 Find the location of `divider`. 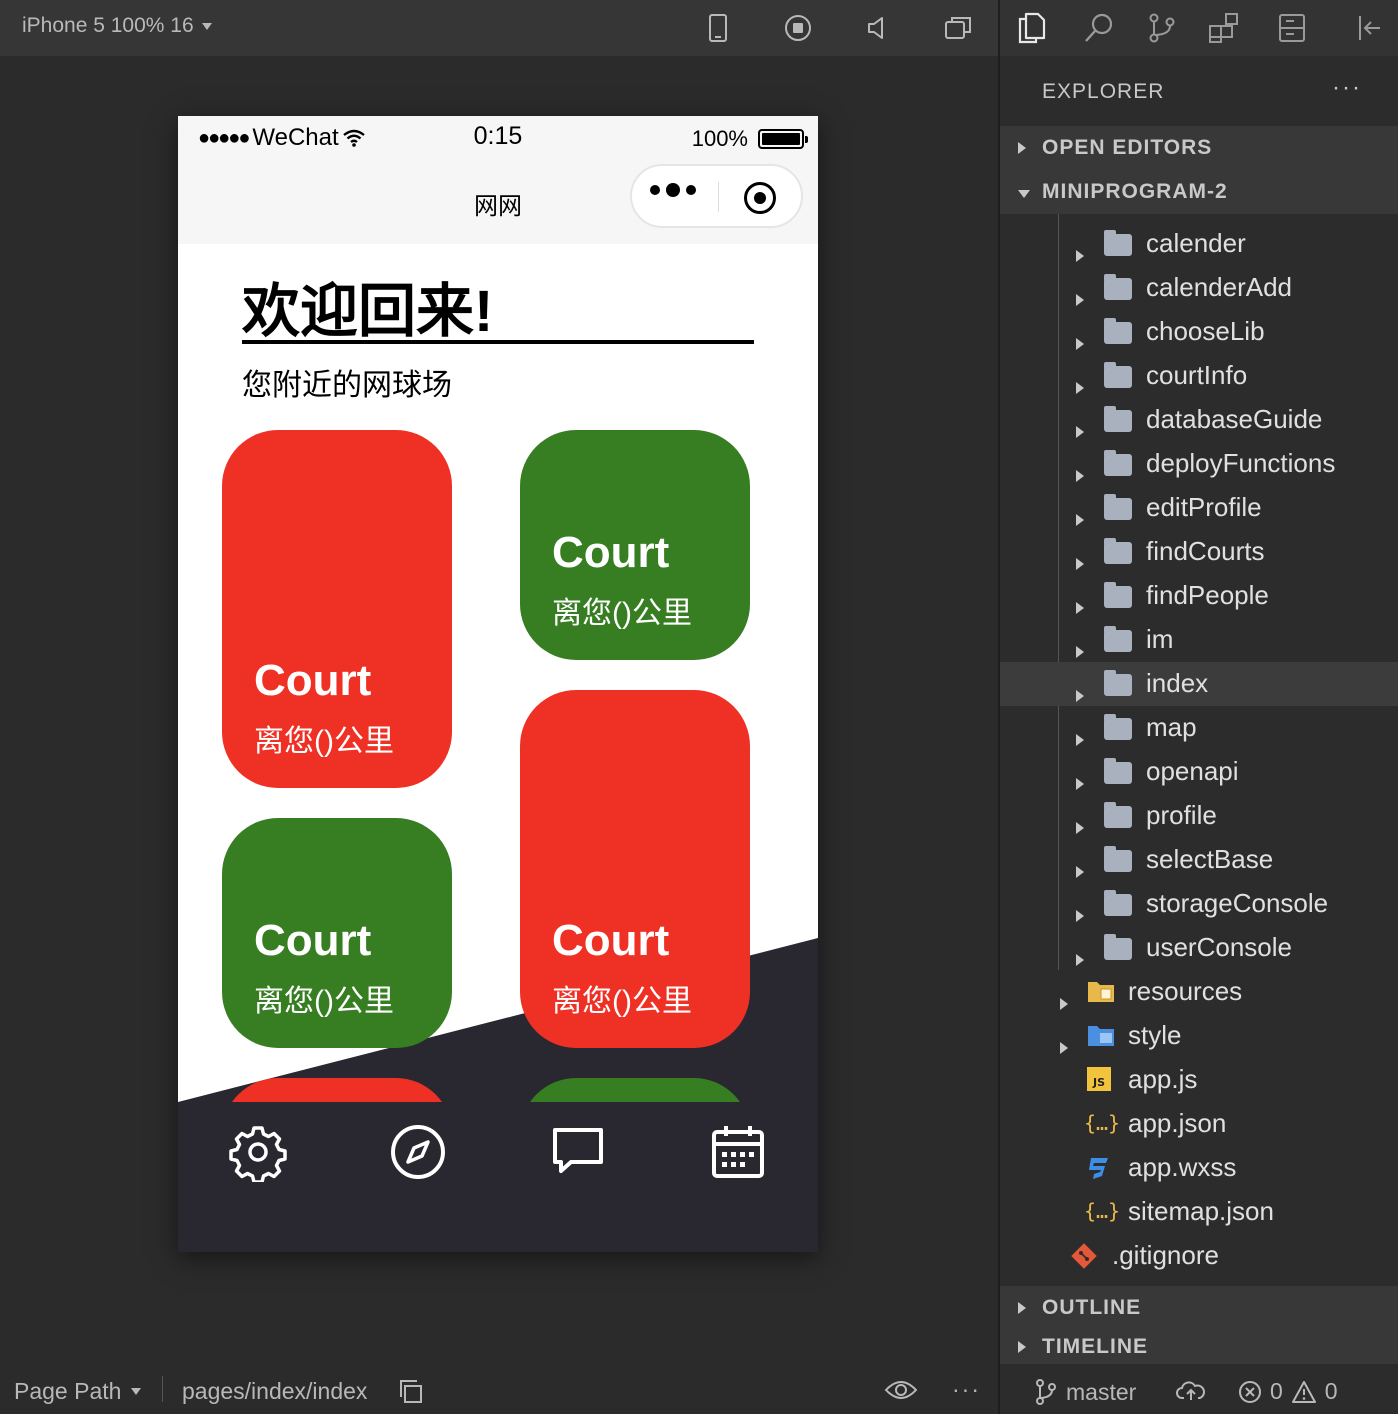

divider is located at coordinates (162, 1389).